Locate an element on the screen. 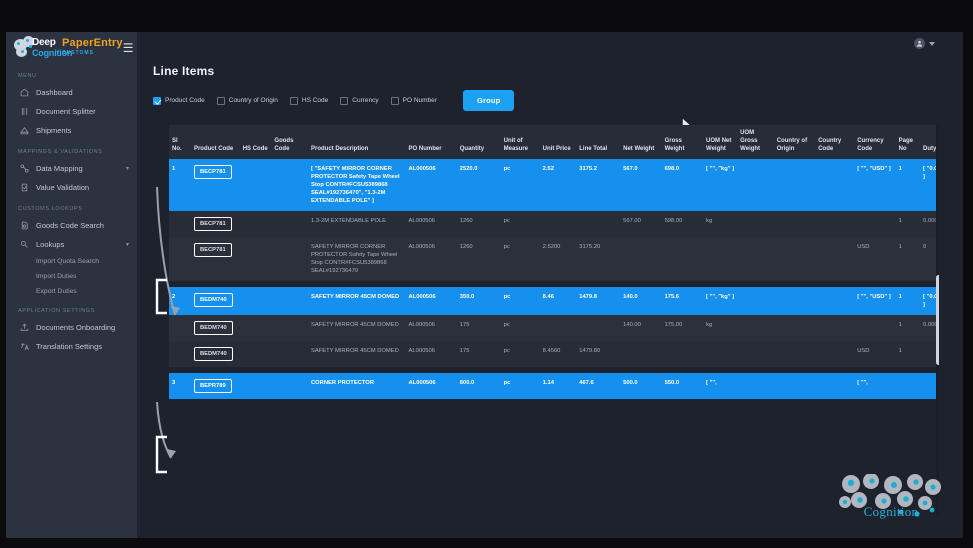 The height and width of the screenshot is (548, 973). cell-net-weight: 500.0 is located at coordinates (641, 386).